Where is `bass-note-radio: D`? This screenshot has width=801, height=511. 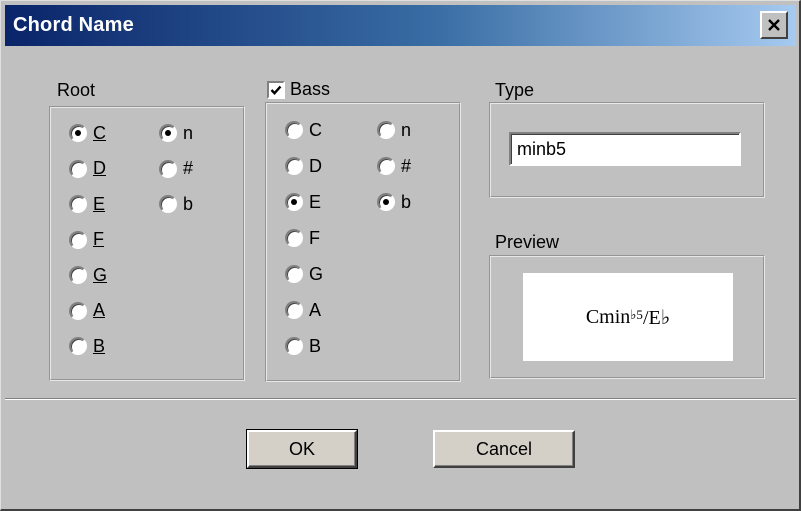
bass-note-radio: D is located at coordinates (303, 166).